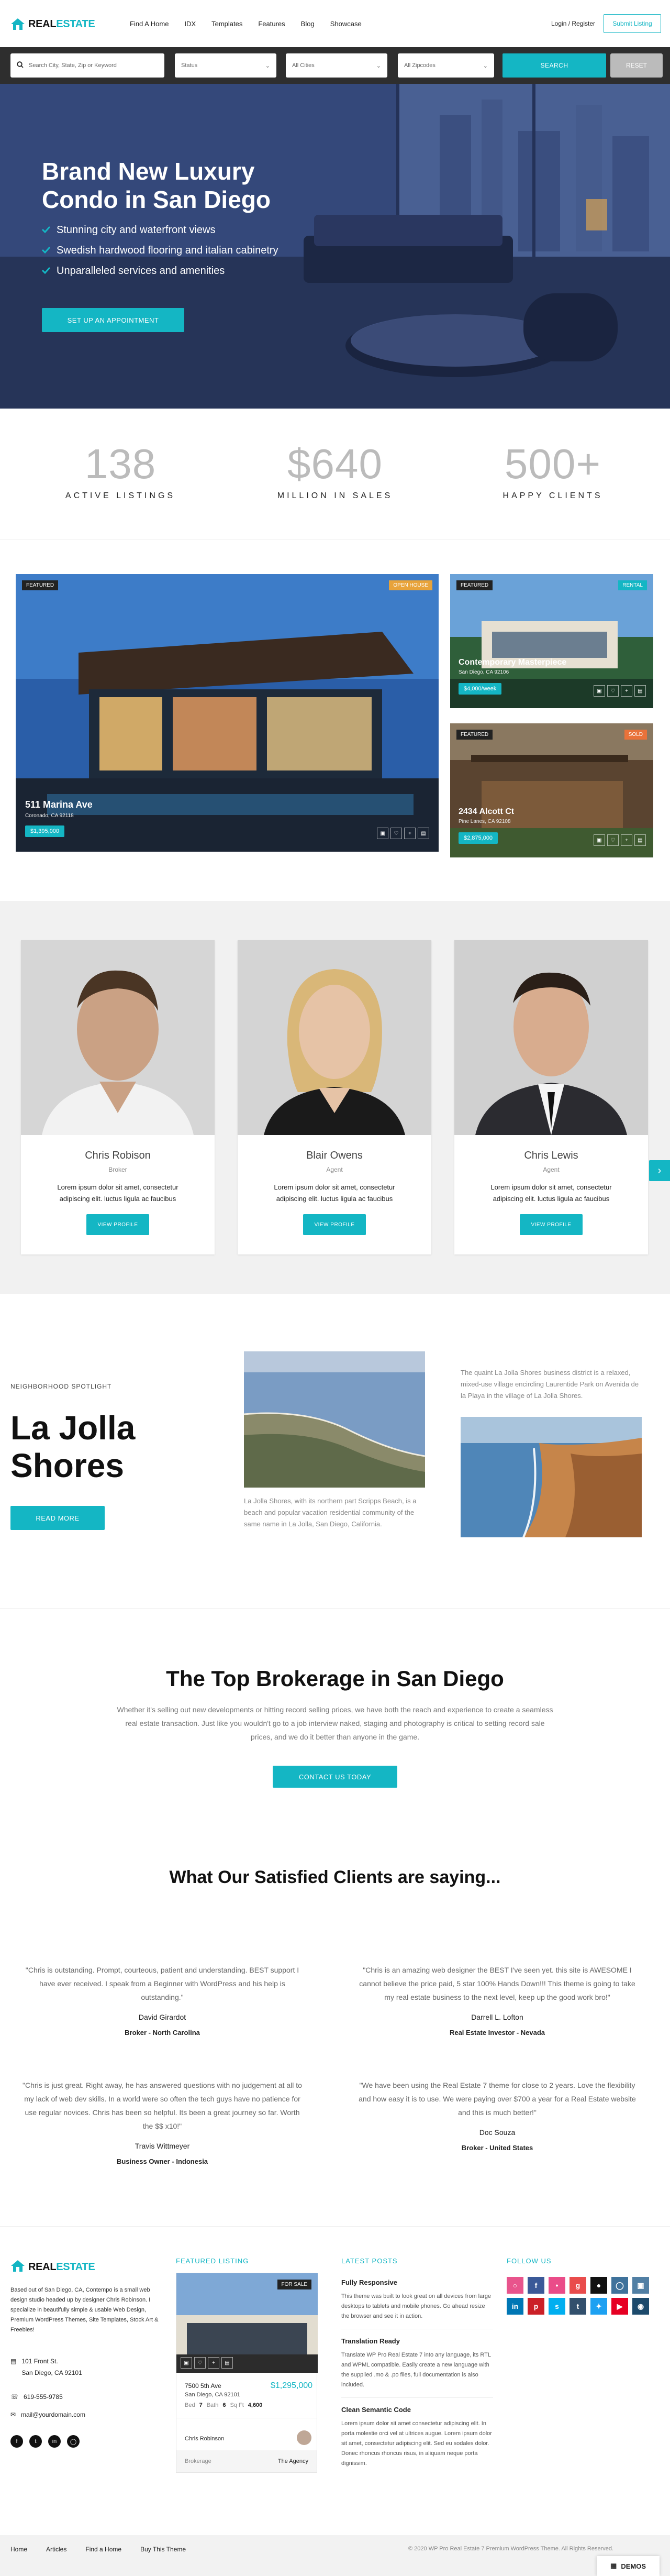 The width and height of the screenshot is (670, 2576). Describe the element at coordinates (636, 65) in the screenshot. I see `reset-button: RESET` at that location.